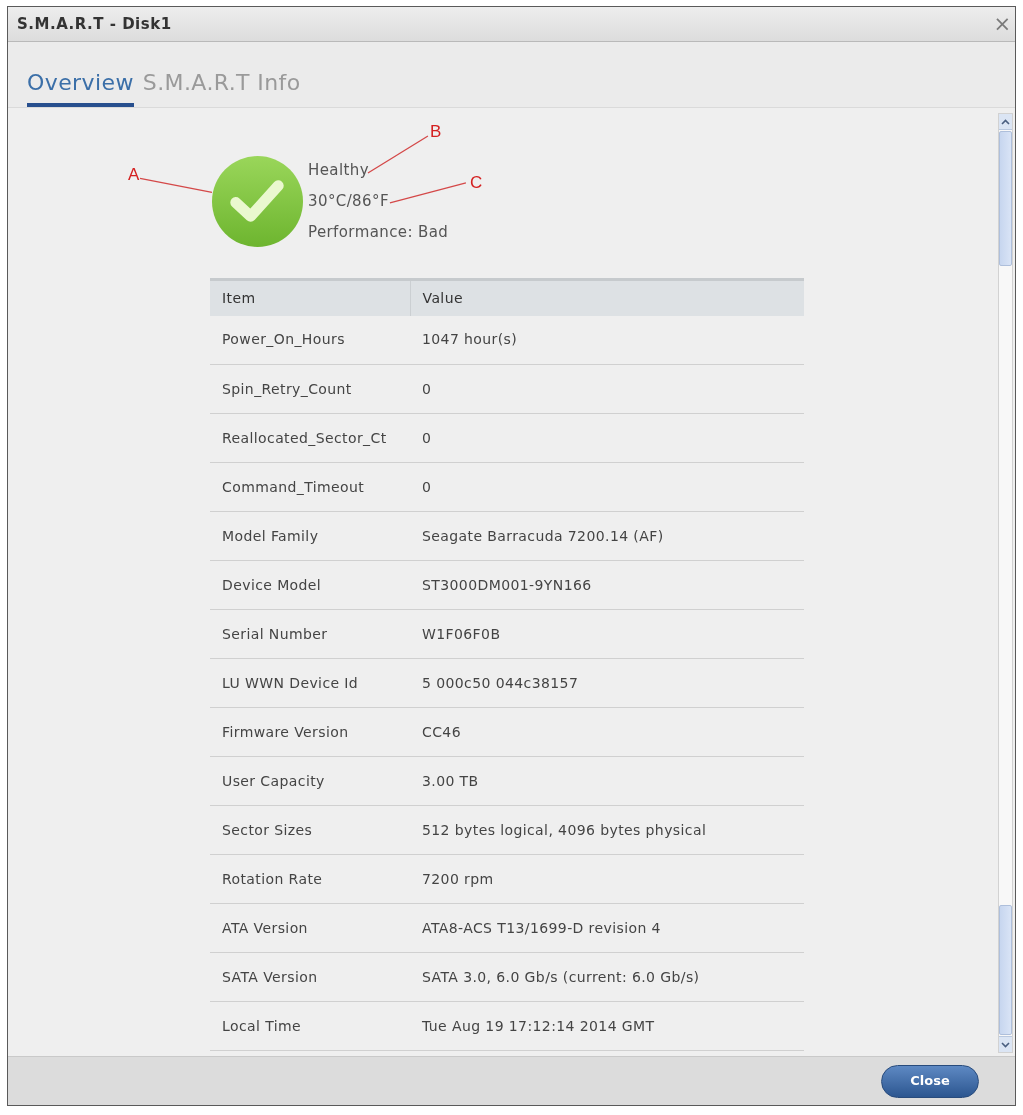  I want to click on column-header: Value, so click(607, 297).